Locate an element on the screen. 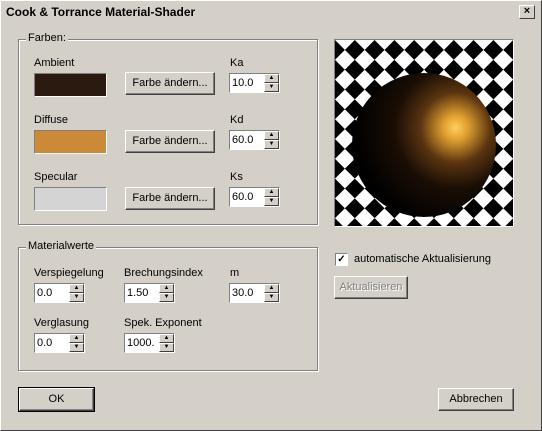  brechungsindex-spinner: 1.50 ▲ ▼ is located at coordinates (149, 293).